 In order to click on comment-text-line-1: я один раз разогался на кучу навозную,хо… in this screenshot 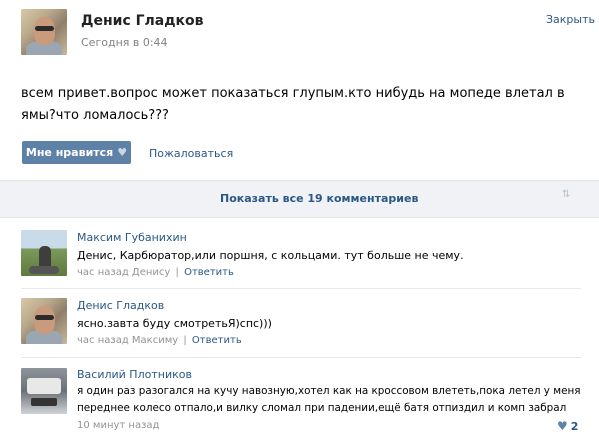, I will do `click(329, 391)`.